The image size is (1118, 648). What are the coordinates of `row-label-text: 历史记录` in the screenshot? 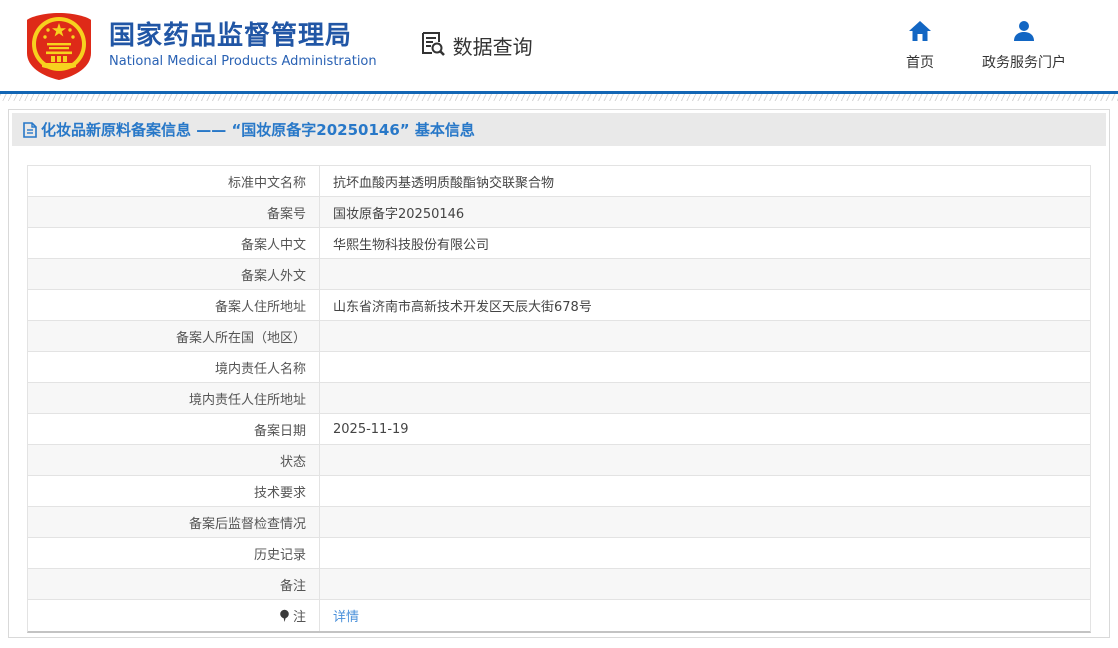 It's located at (279, 555).